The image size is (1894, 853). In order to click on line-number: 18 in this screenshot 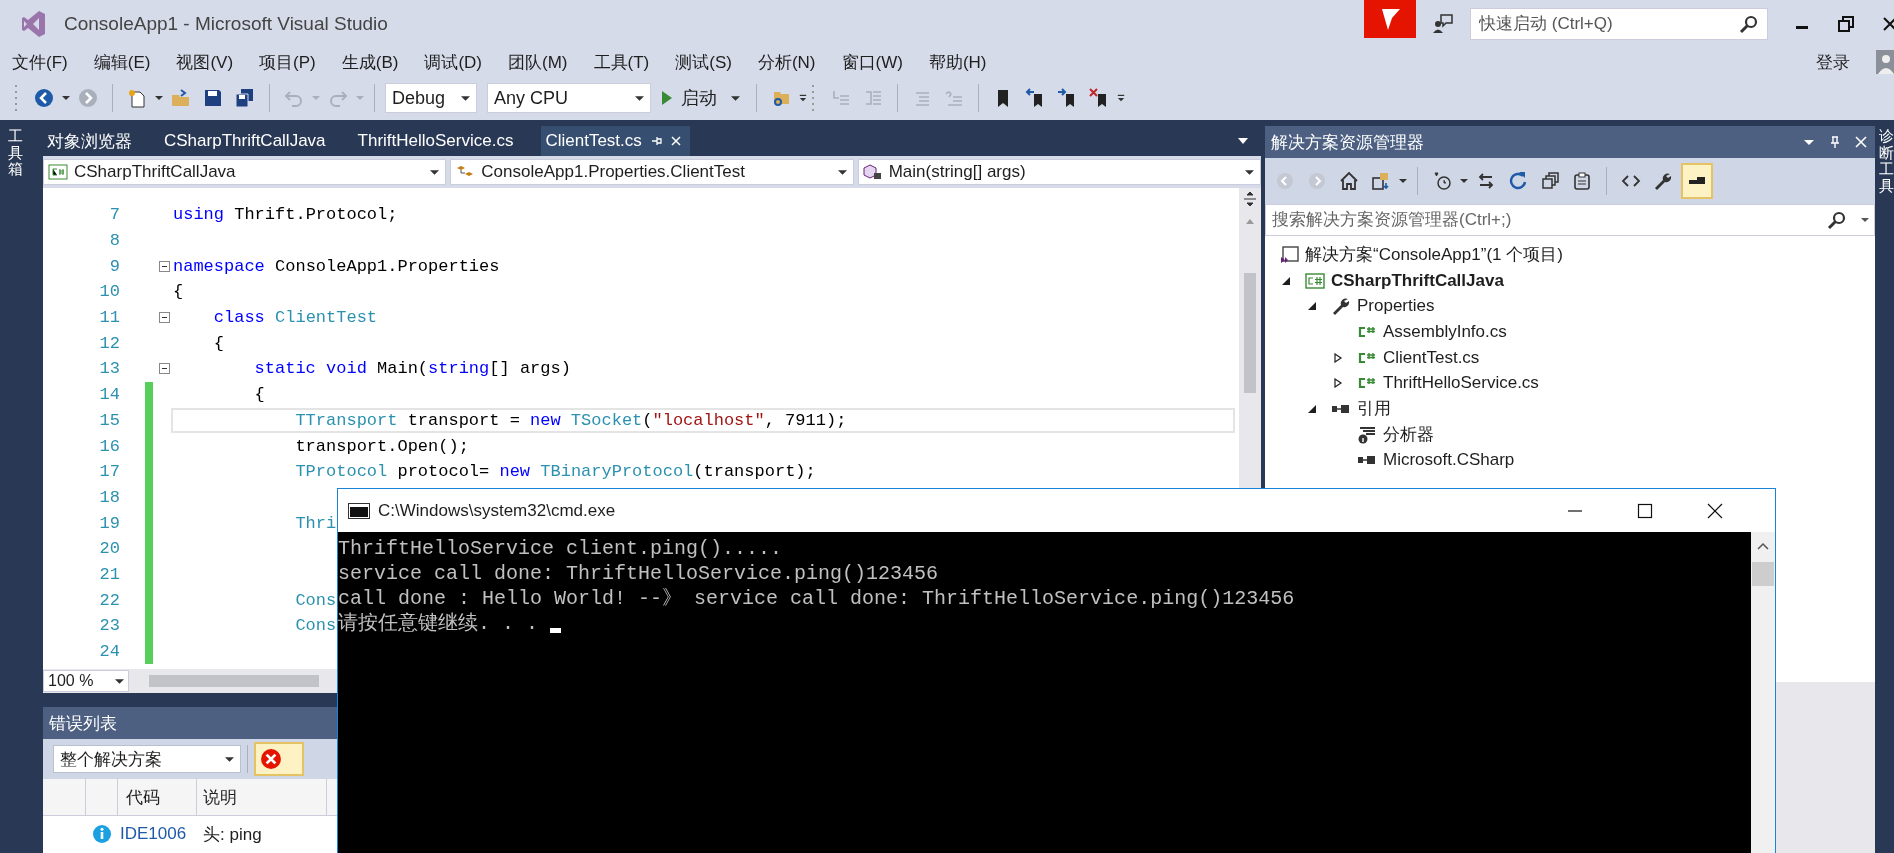, I will do `click(109, 497)`.